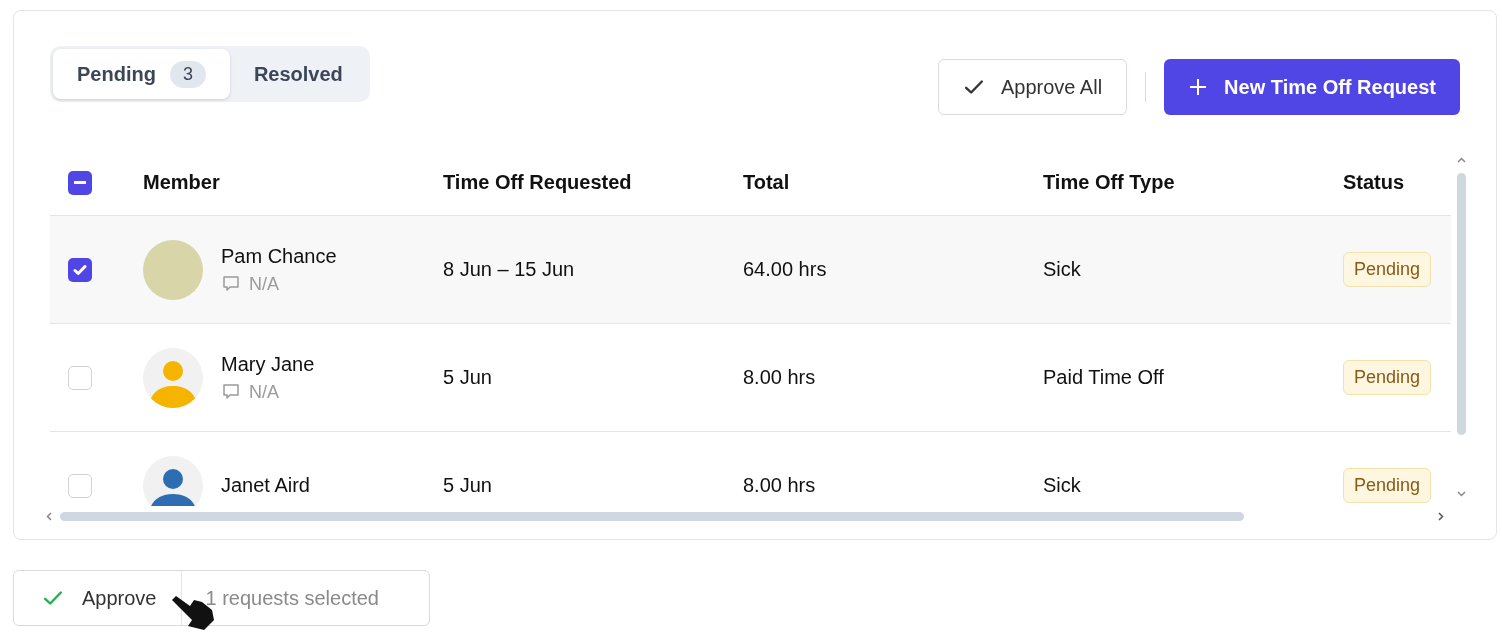 This screenshot has height=642, width=1502. Describe the element at coordinates (279, 256) in the screenshot. I see `member-name: Pam Chance` at that location.